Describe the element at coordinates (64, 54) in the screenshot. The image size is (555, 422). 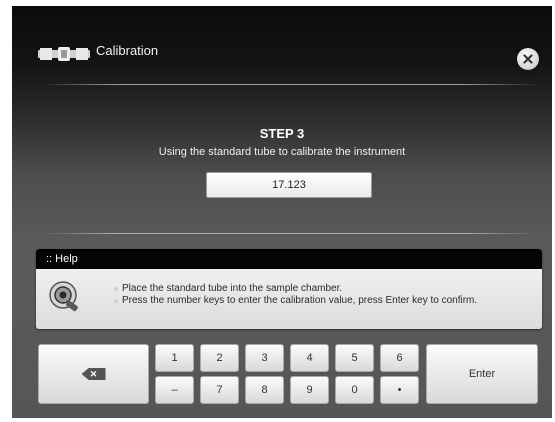
I see `tube-icon` at that location.